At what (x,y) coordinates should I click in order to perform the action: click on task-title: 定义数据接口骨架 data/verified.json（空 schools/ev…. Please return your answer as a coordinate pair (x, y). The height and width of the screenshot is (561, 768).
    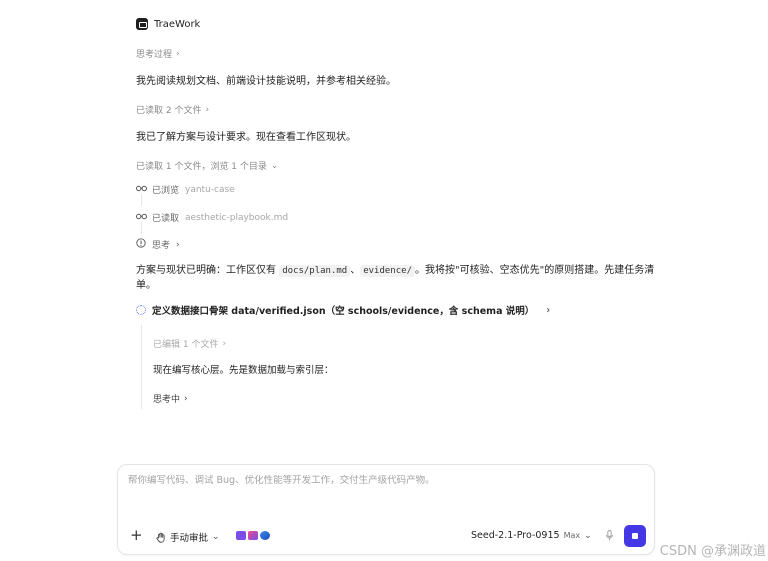
    Looking at the image, I should click on (343, 311).